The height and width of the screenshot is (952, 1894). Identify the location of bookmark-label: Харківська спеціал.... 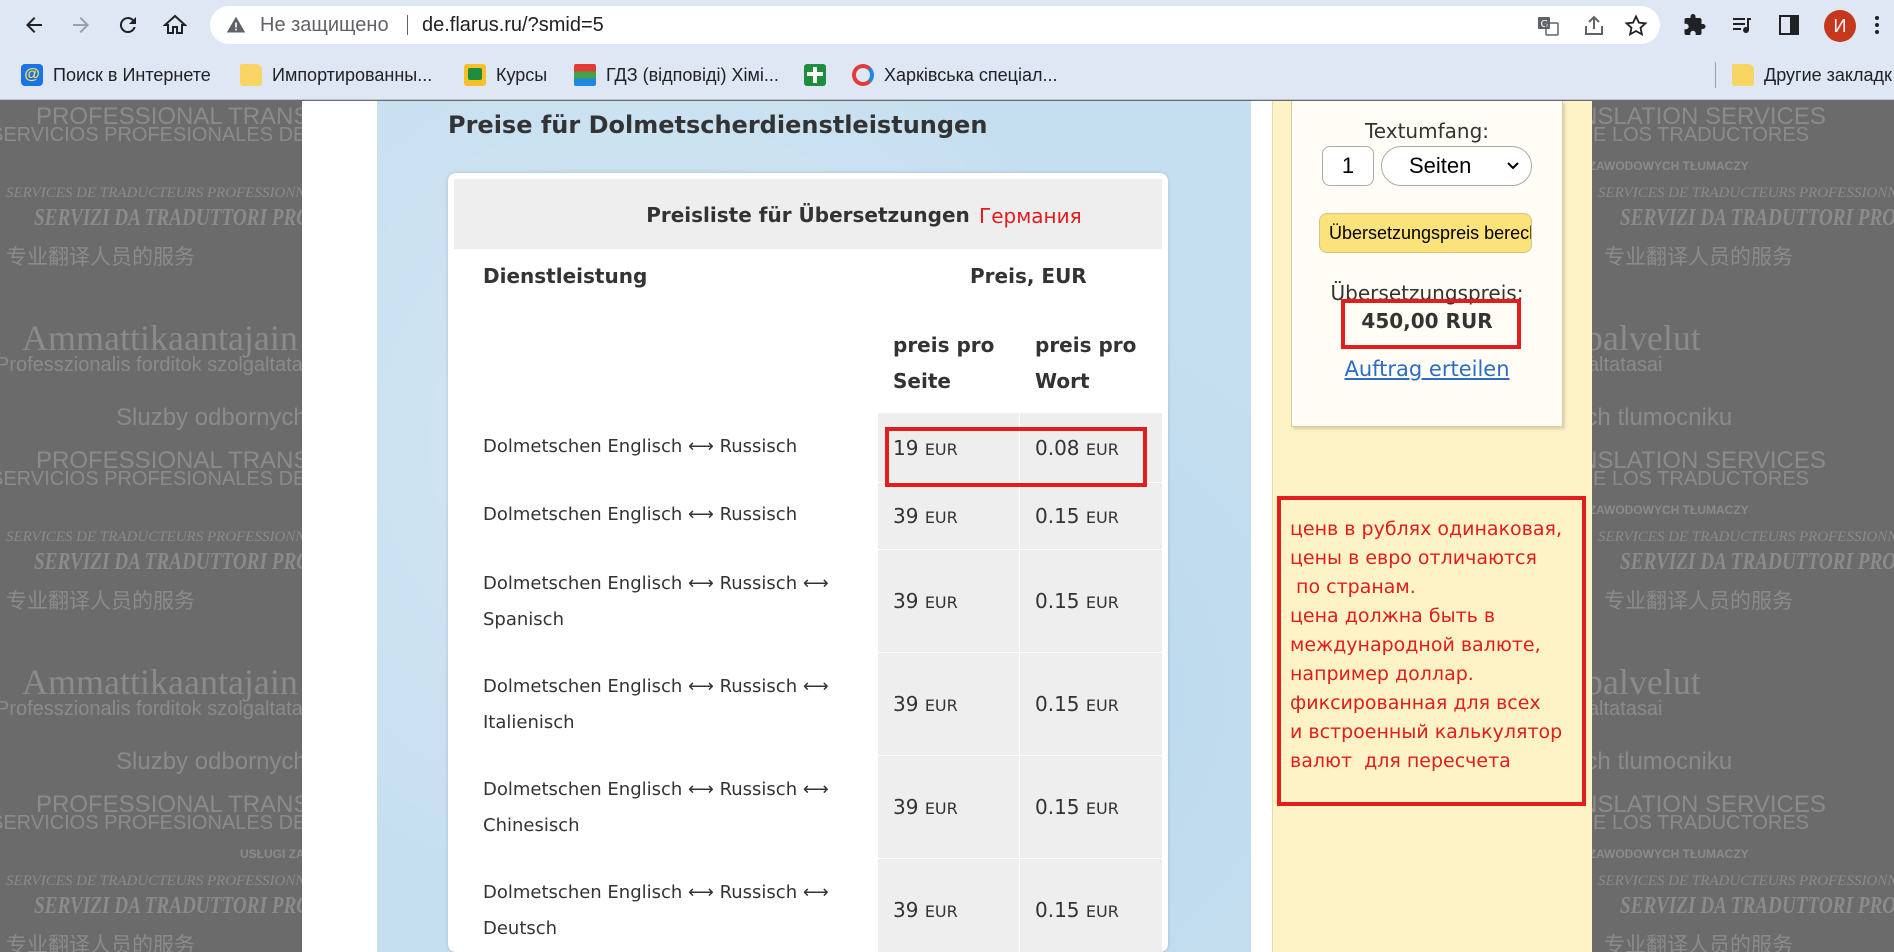
(971, 74).